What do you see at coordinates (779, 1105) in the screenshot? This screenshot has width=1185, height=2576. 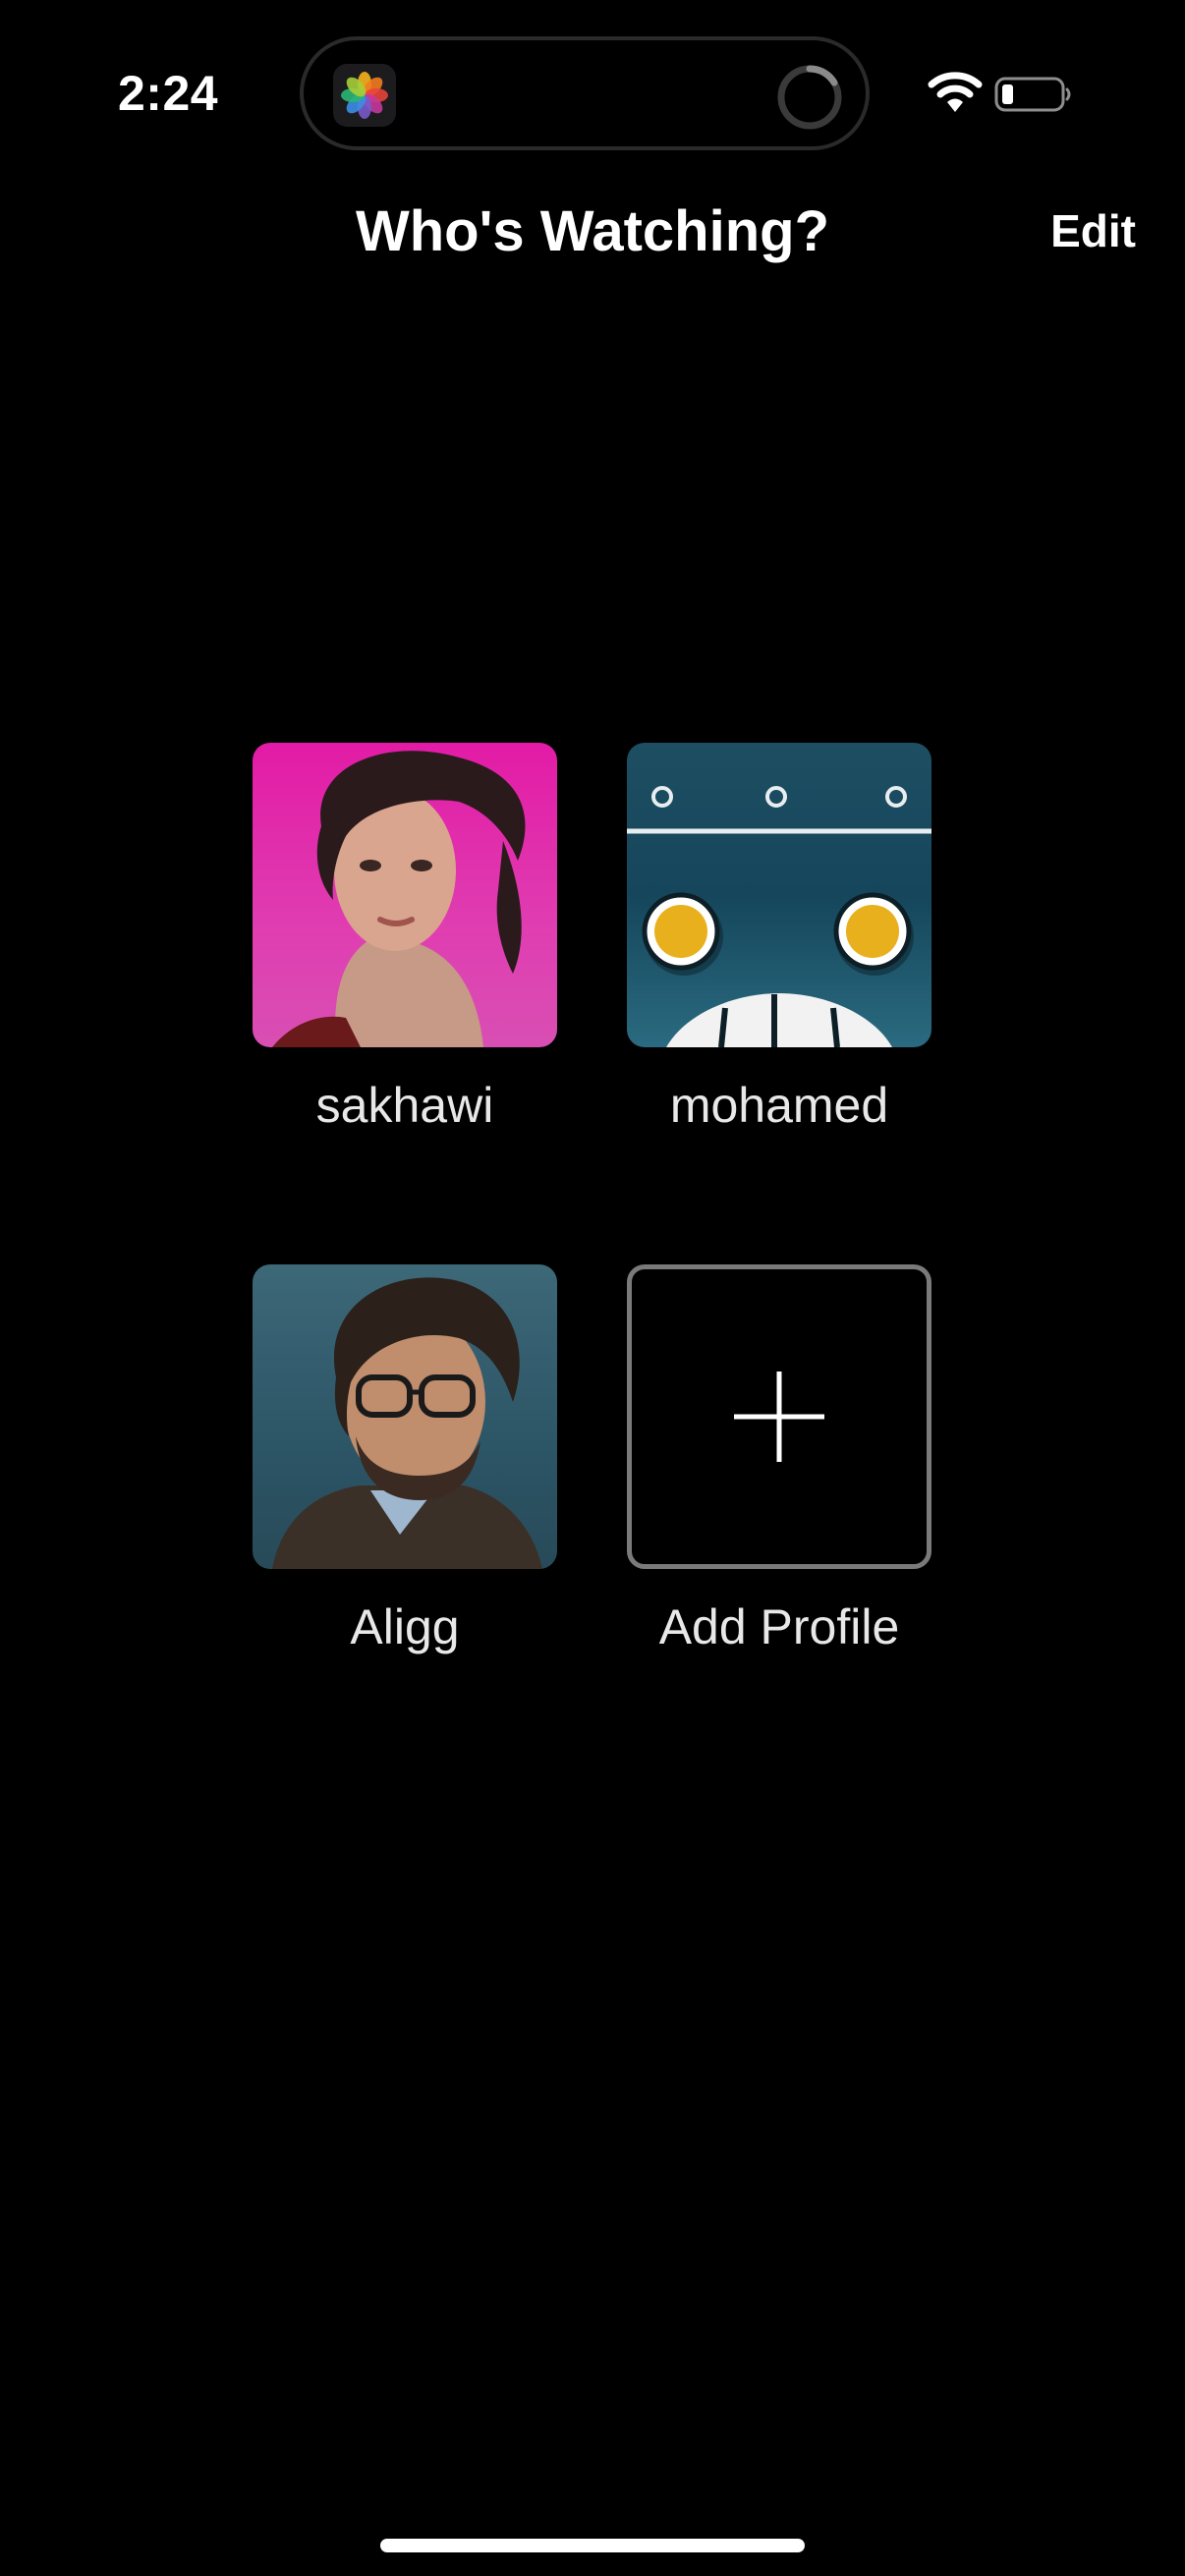 I see `profile-name: mohamed` at bounding box center [779, 1105].